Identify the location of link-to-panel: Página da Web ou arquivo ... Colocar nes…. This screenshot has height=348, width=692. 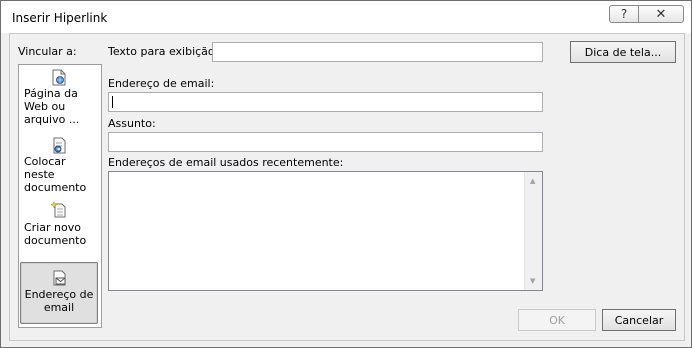
(60, 196).